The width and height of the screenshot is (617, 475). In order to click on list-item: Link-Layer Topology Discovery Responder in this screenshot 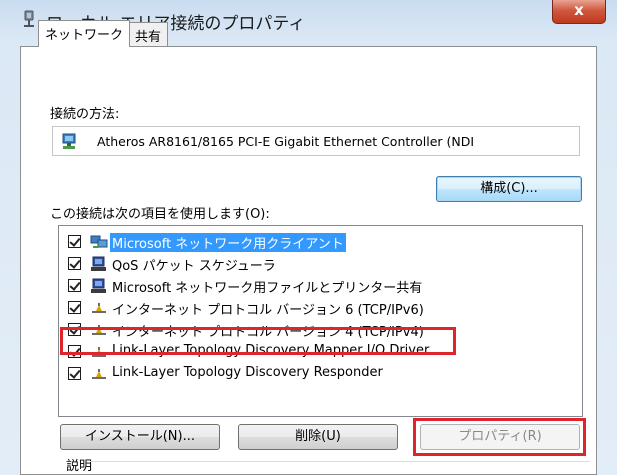, I will do `click(319, 374)`.